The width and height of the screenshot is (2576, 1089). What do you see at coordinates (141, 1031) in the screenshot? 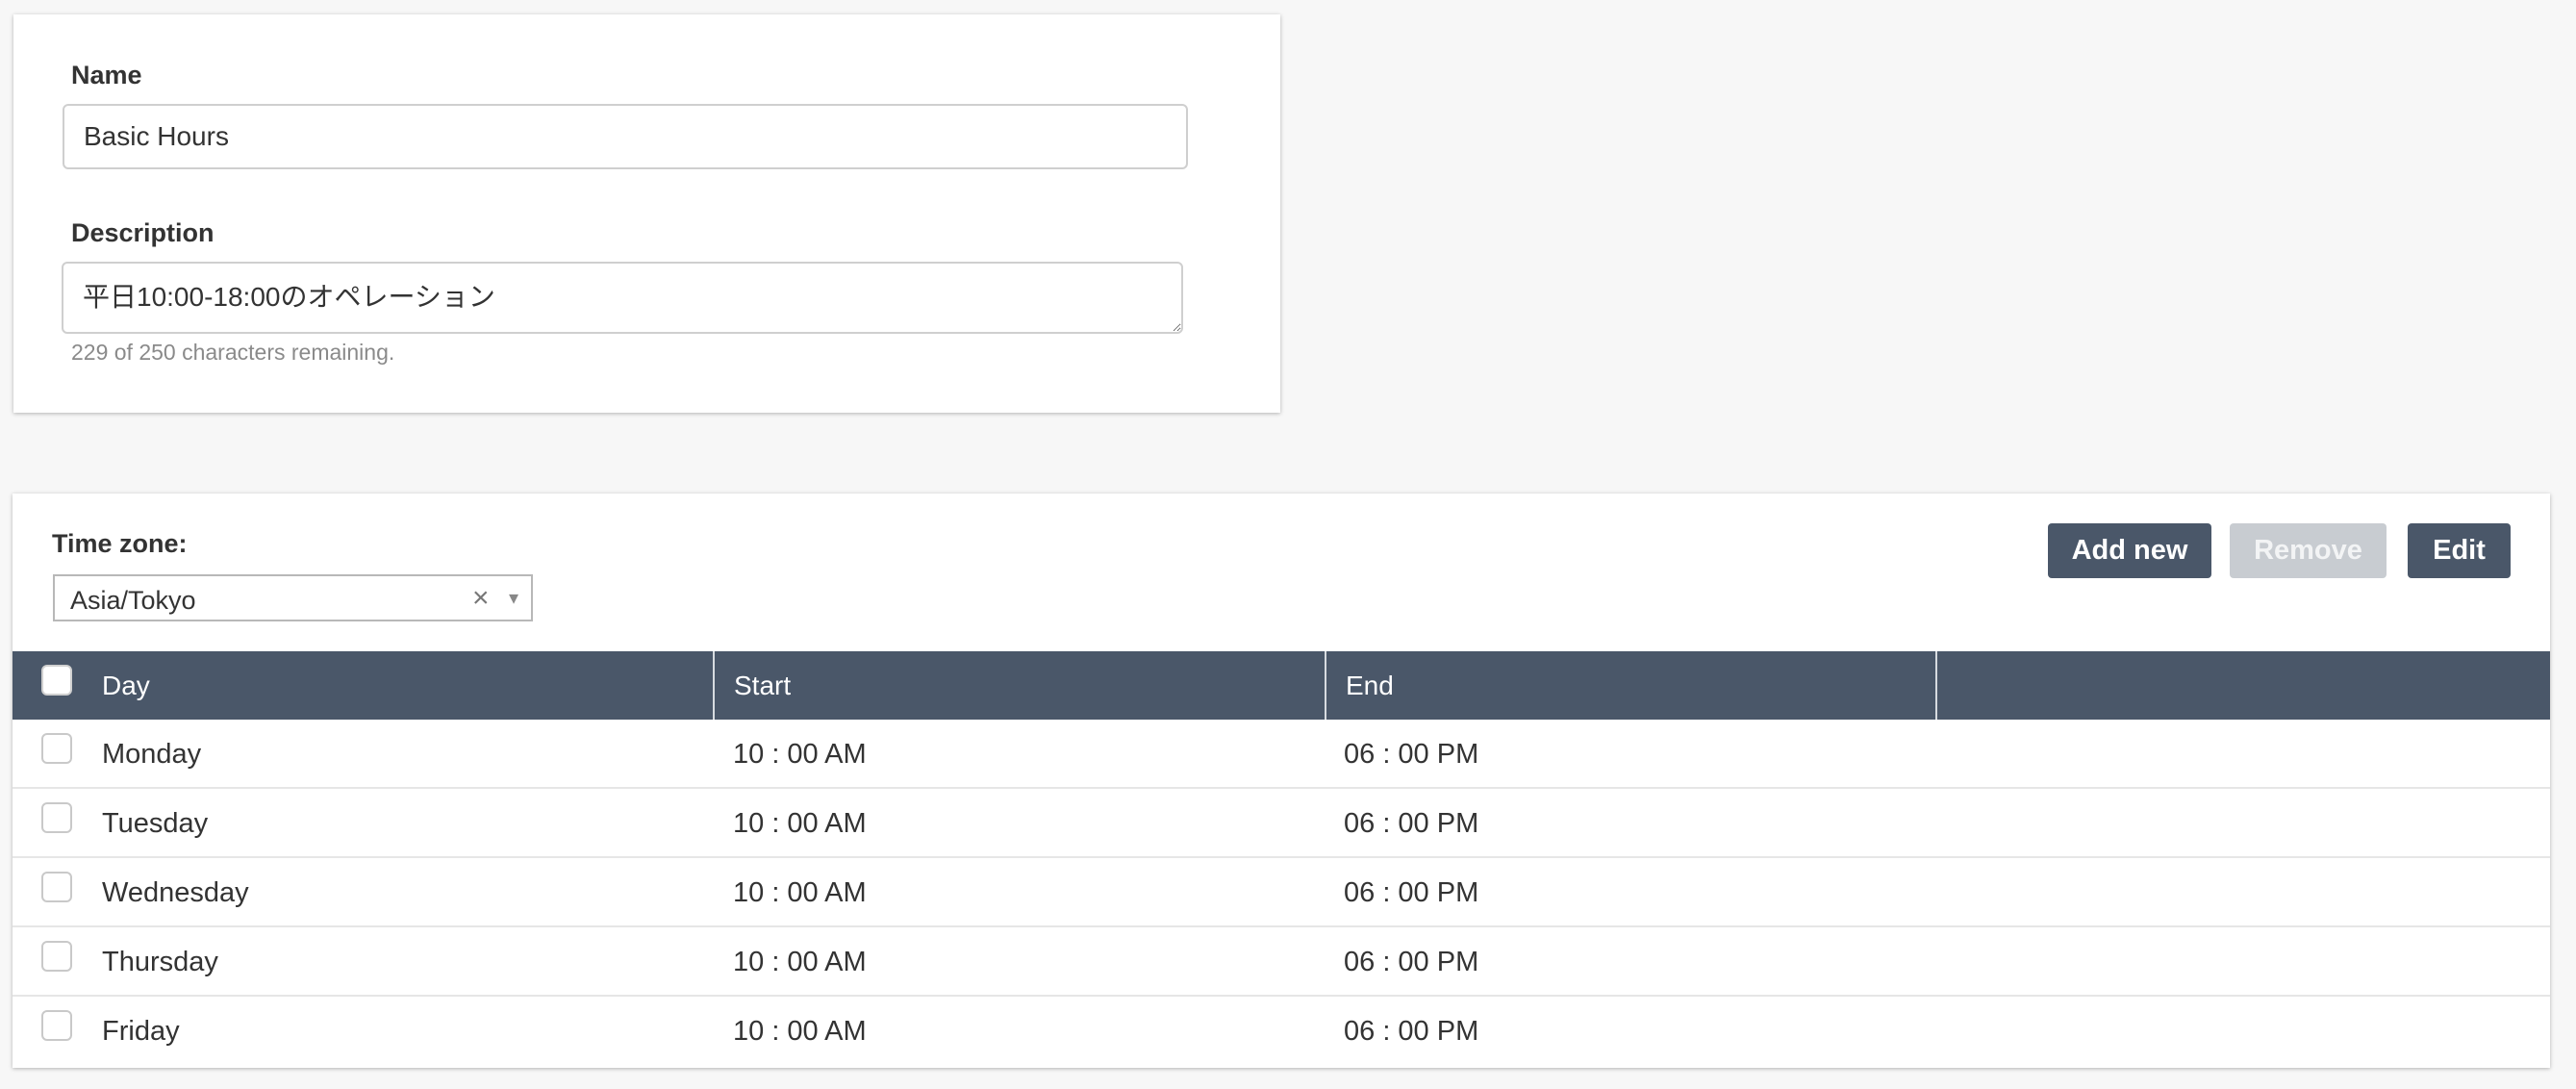
I see `day-cell: Friday` at bounding box center [141, 1031].